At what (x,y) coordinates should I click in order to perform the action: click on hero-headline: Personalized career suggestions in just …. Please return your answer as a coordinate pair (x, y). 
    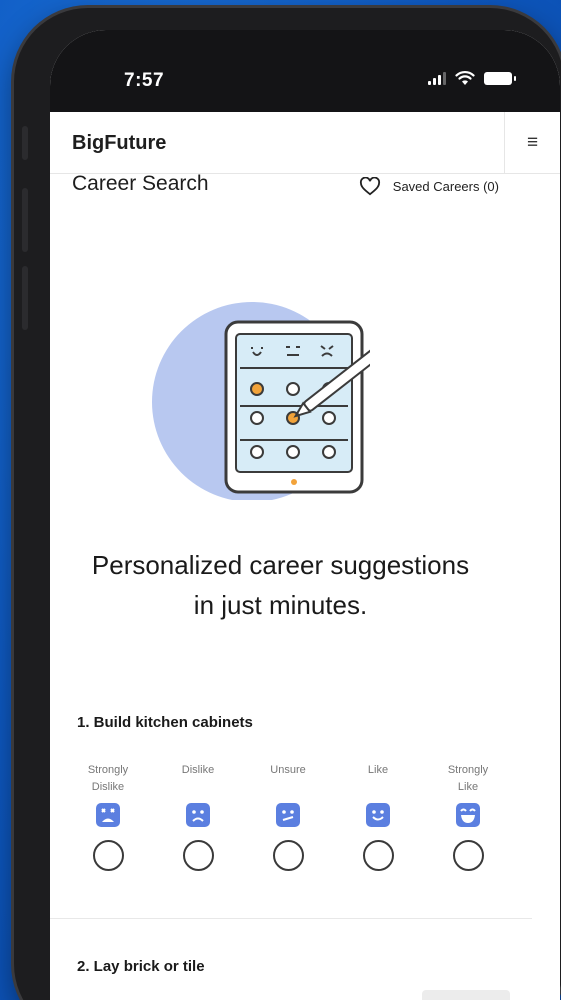
    Looking at the image, I should click on (280, 585).